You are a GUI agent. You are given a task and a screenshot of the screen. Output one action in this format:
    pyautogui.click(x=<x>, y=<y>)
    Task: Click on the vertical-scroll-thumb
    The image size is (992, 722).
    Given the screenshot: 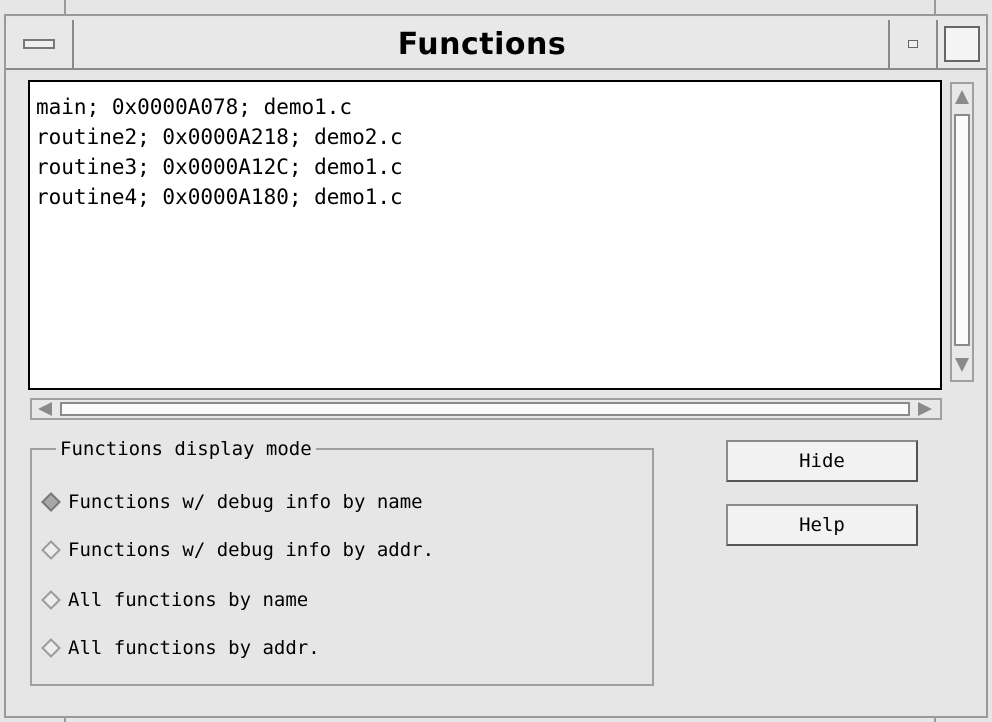 What is the action you would take?
    pyautogui.click(x=962, y=230)
    